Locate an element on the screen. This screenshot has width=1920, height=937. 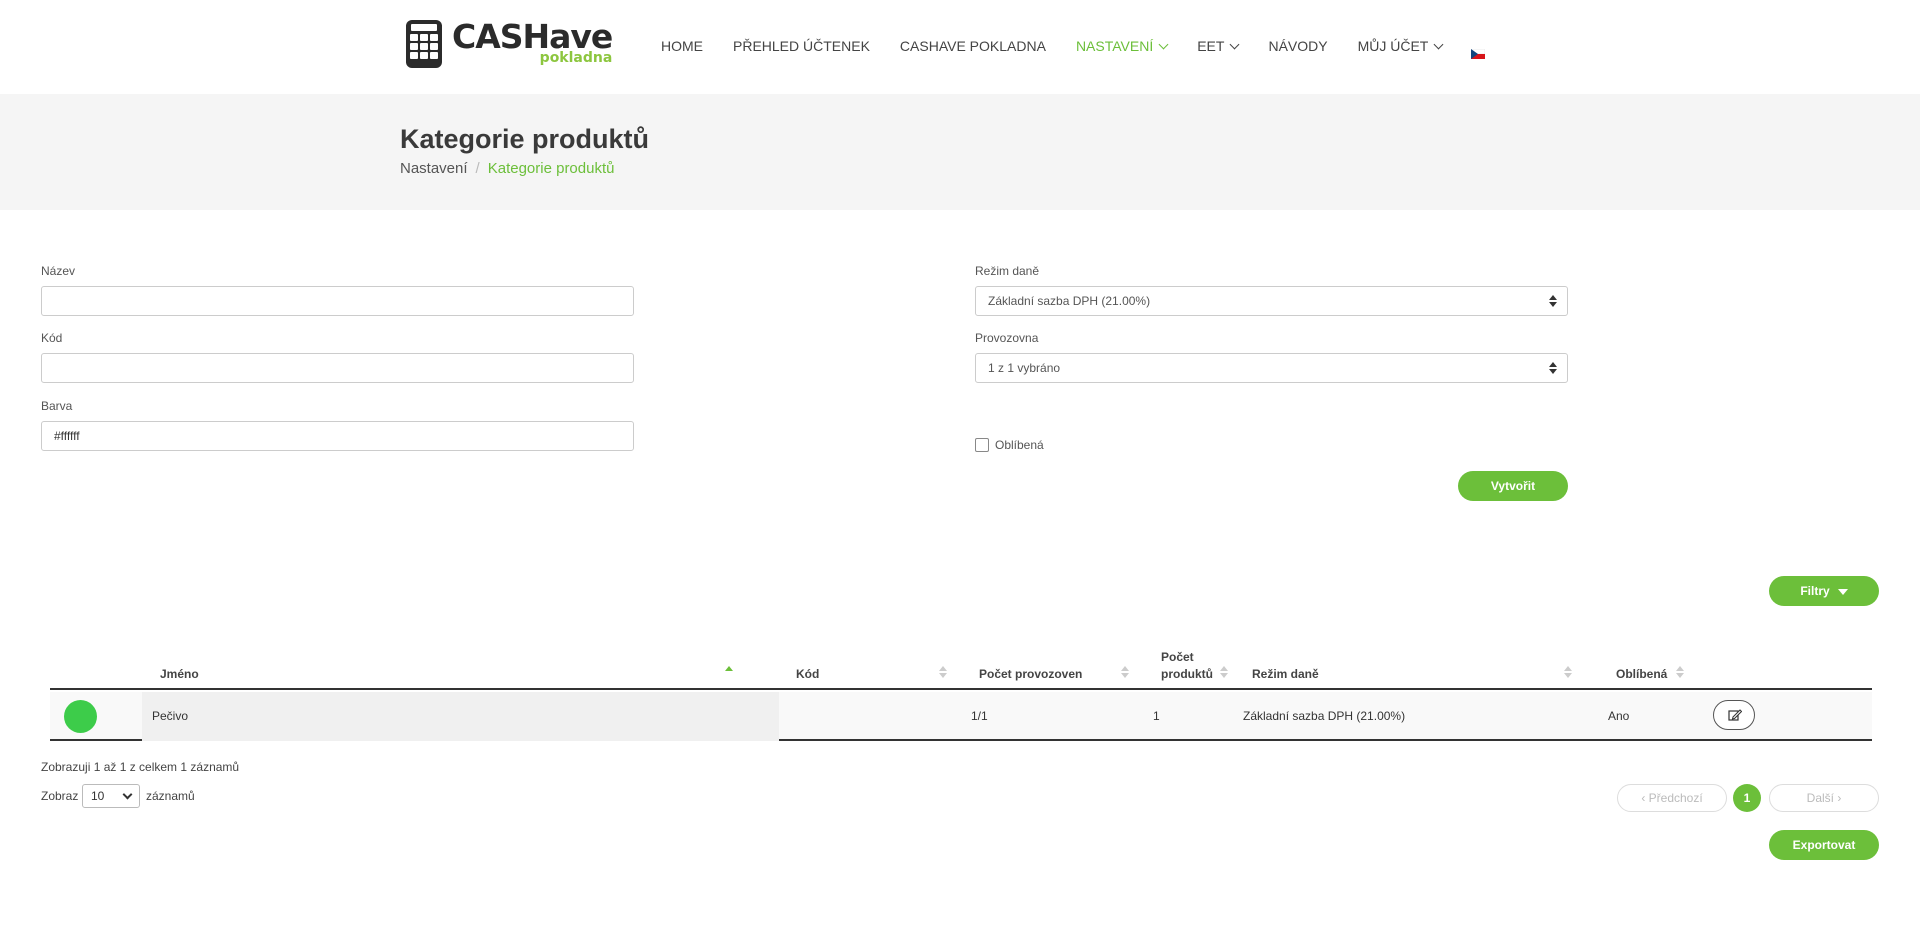
logo-subtitle: pokladna is located at coordinates (576, 58).